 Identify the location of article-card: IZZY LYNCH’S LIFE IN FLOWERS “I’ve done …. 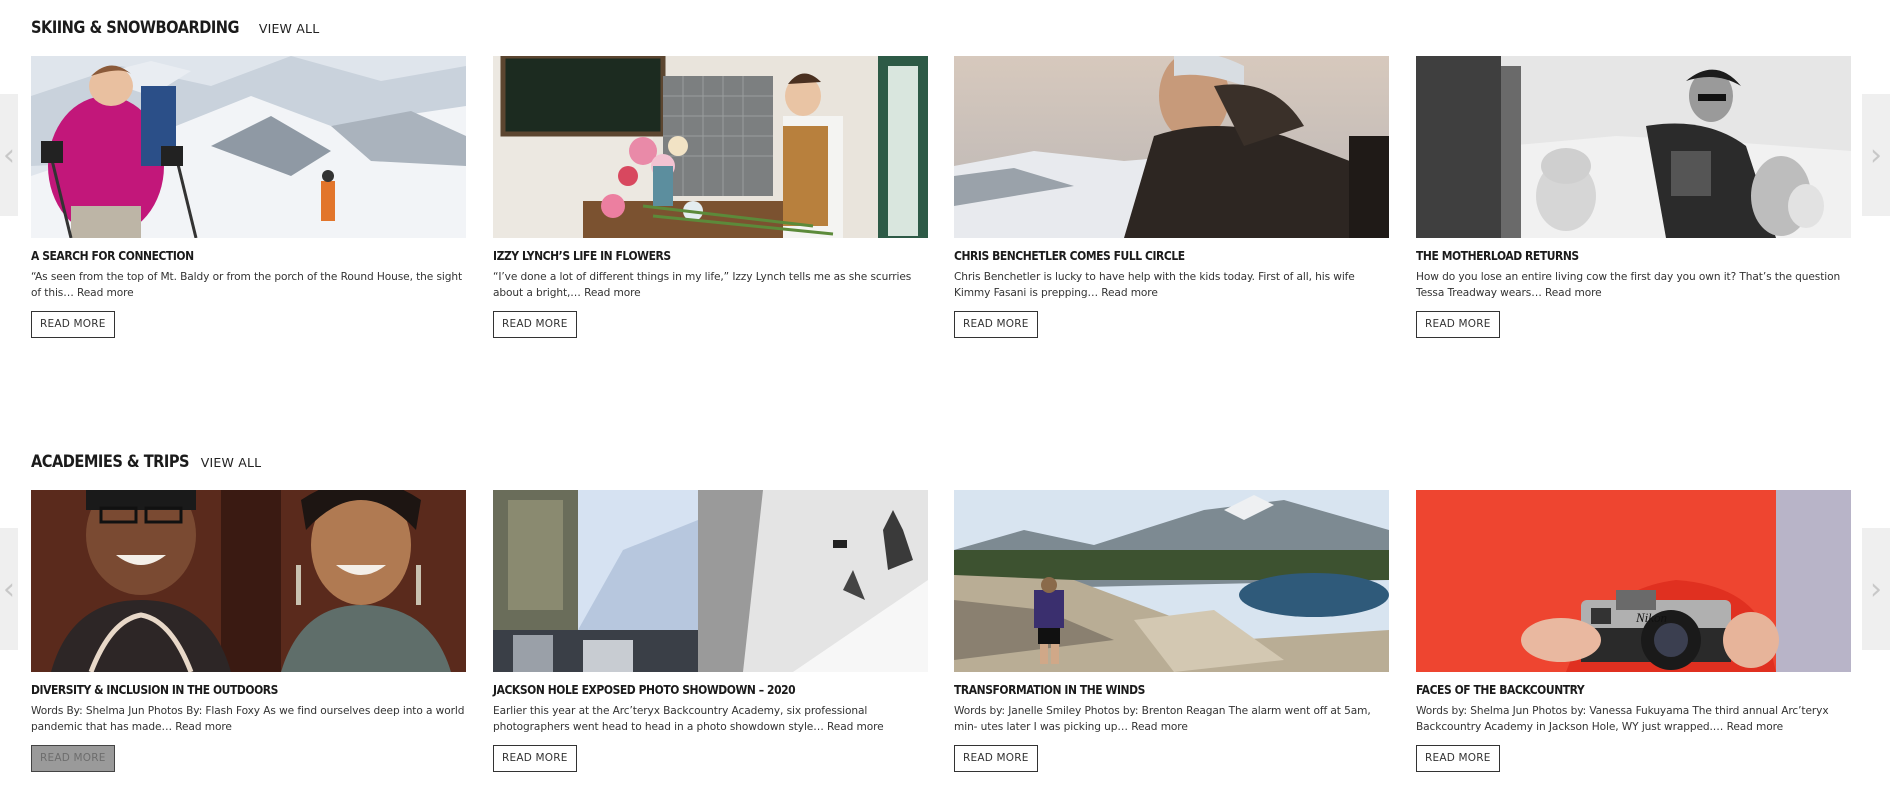
(710, 197).